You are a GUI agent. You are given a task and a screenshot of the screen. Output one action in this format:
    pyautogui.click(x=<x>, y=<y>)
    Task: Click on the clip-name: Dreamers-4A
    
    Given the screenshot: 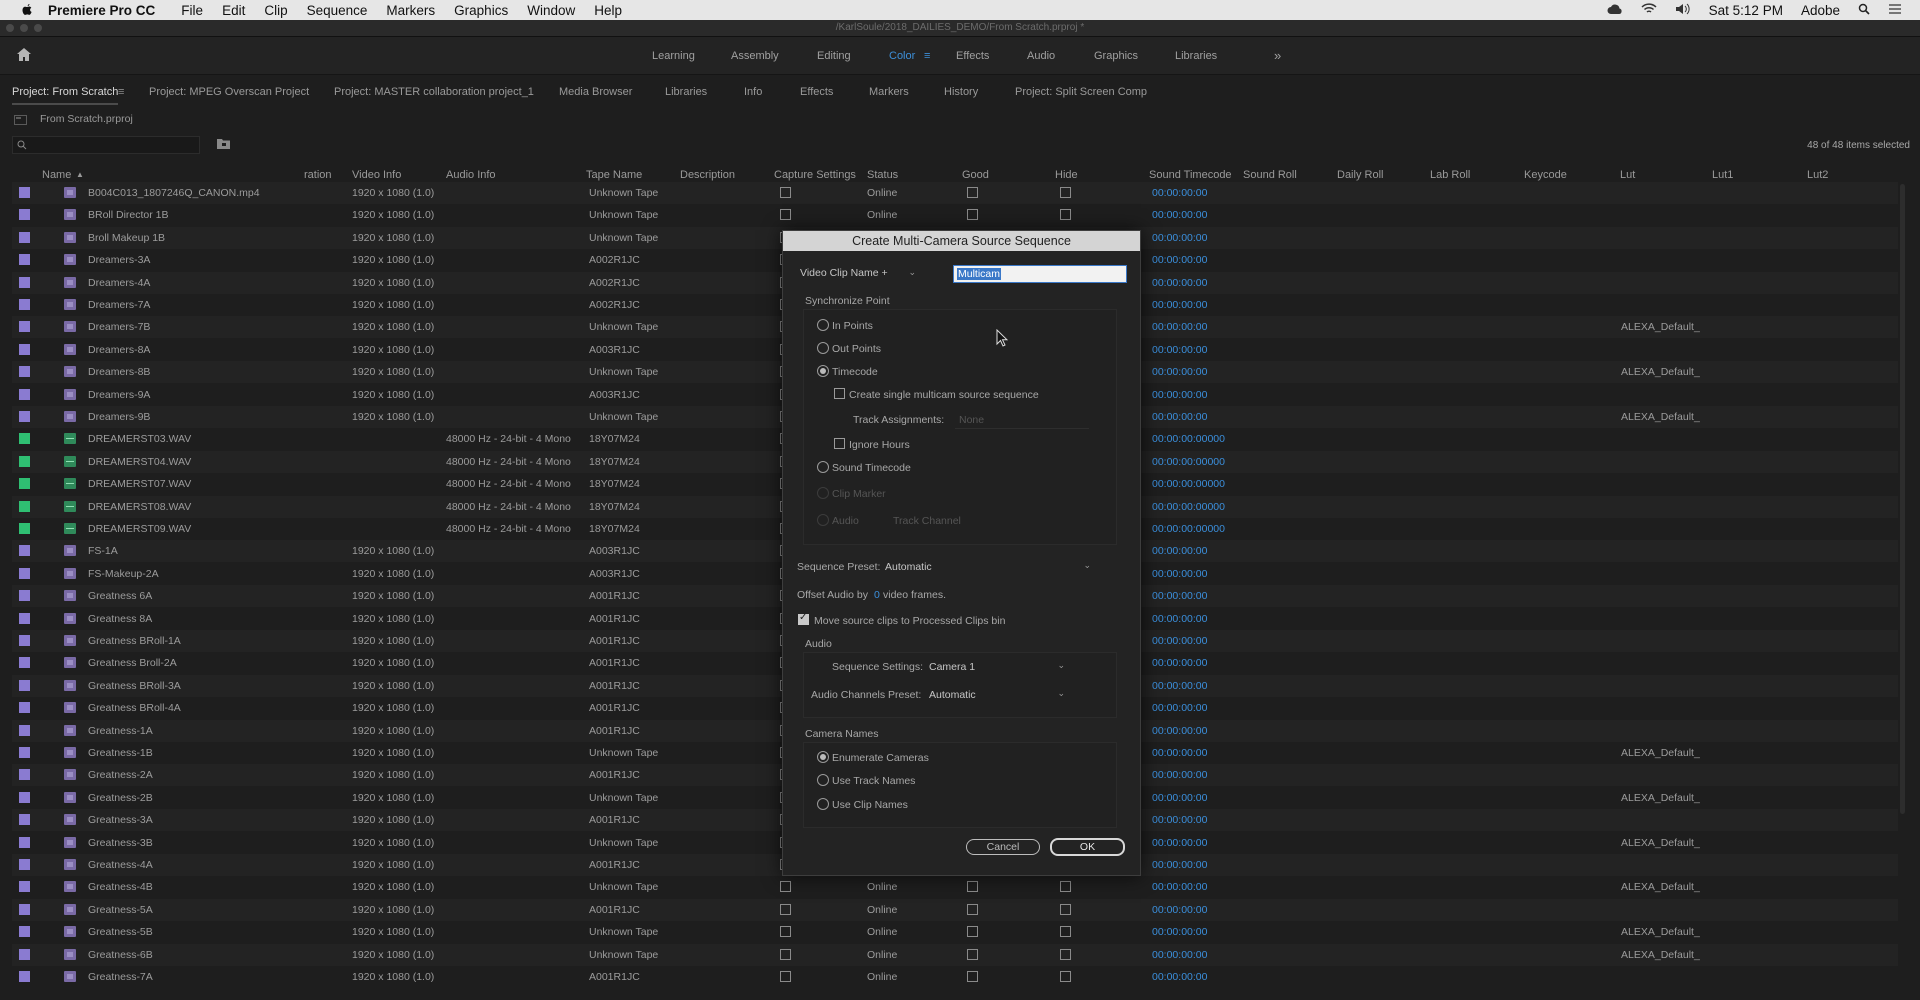 What is the action you would take?
    pyautogui.click(x=119, y=283)
    